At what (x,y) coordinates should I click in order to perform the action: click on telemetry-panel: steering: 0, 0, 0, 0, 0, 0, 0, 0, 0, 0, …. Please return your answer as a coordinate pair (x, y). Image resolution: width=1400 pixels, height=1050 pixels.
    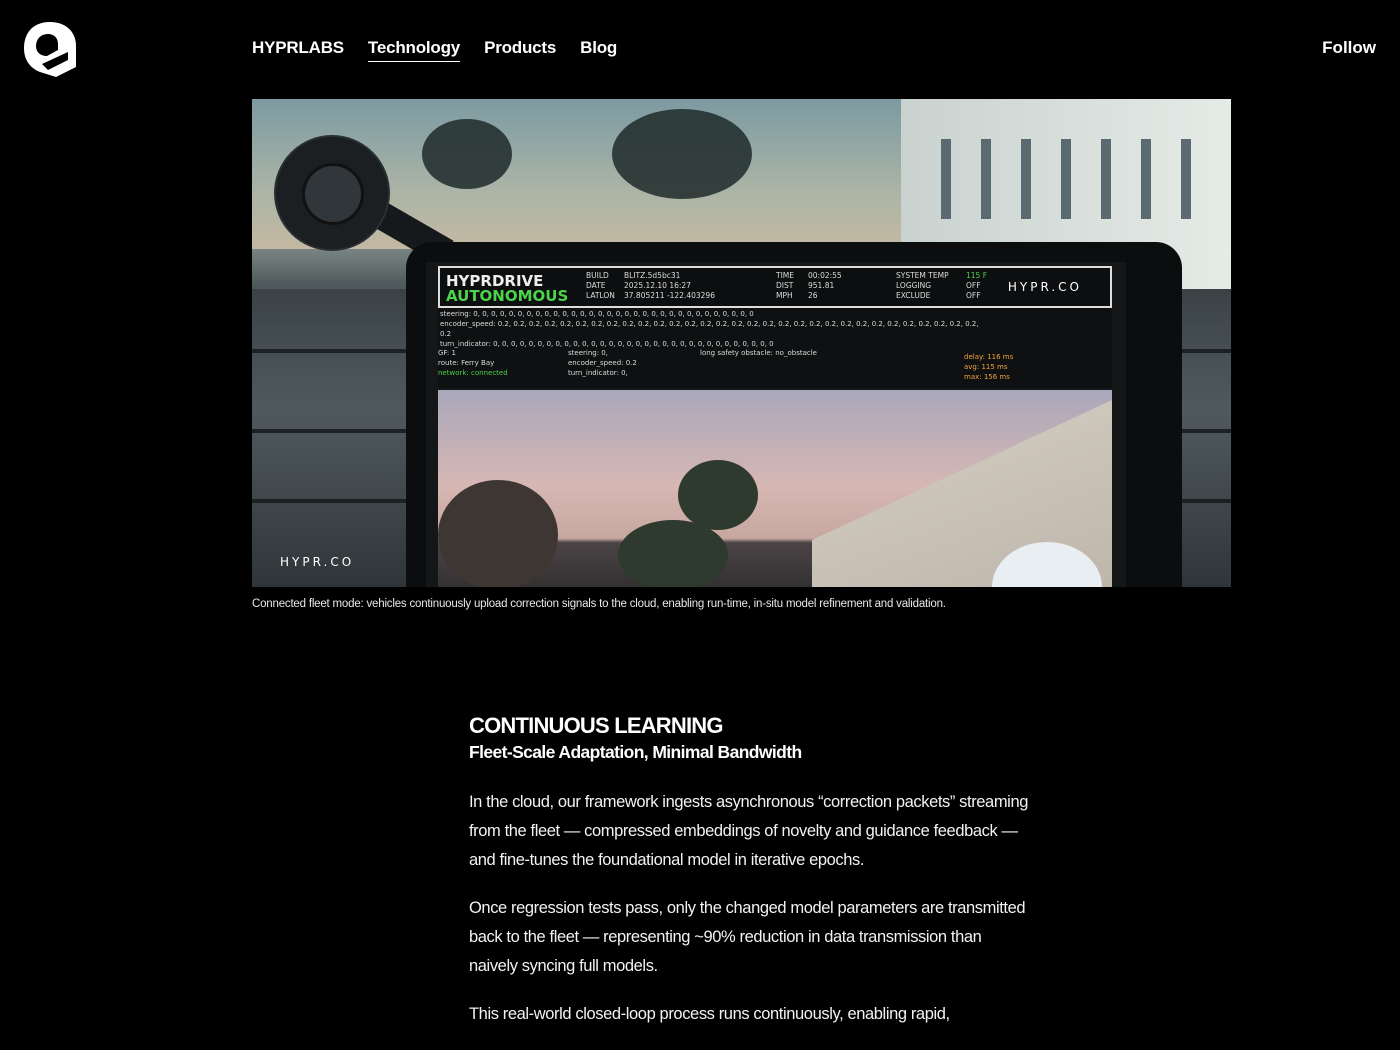
    Looking at the image, I should click on (775, 348).